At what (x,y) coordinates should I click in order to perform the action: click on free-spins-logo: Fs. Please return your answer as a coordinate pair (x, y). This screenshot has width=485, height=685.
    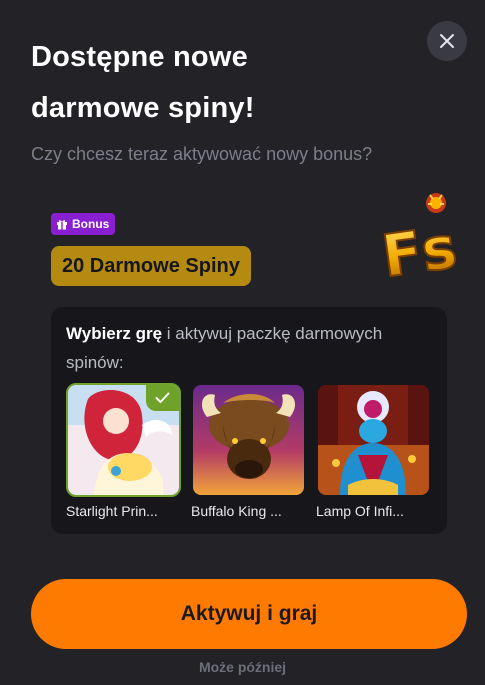
    Looking at the image, I should click on (418, 241).